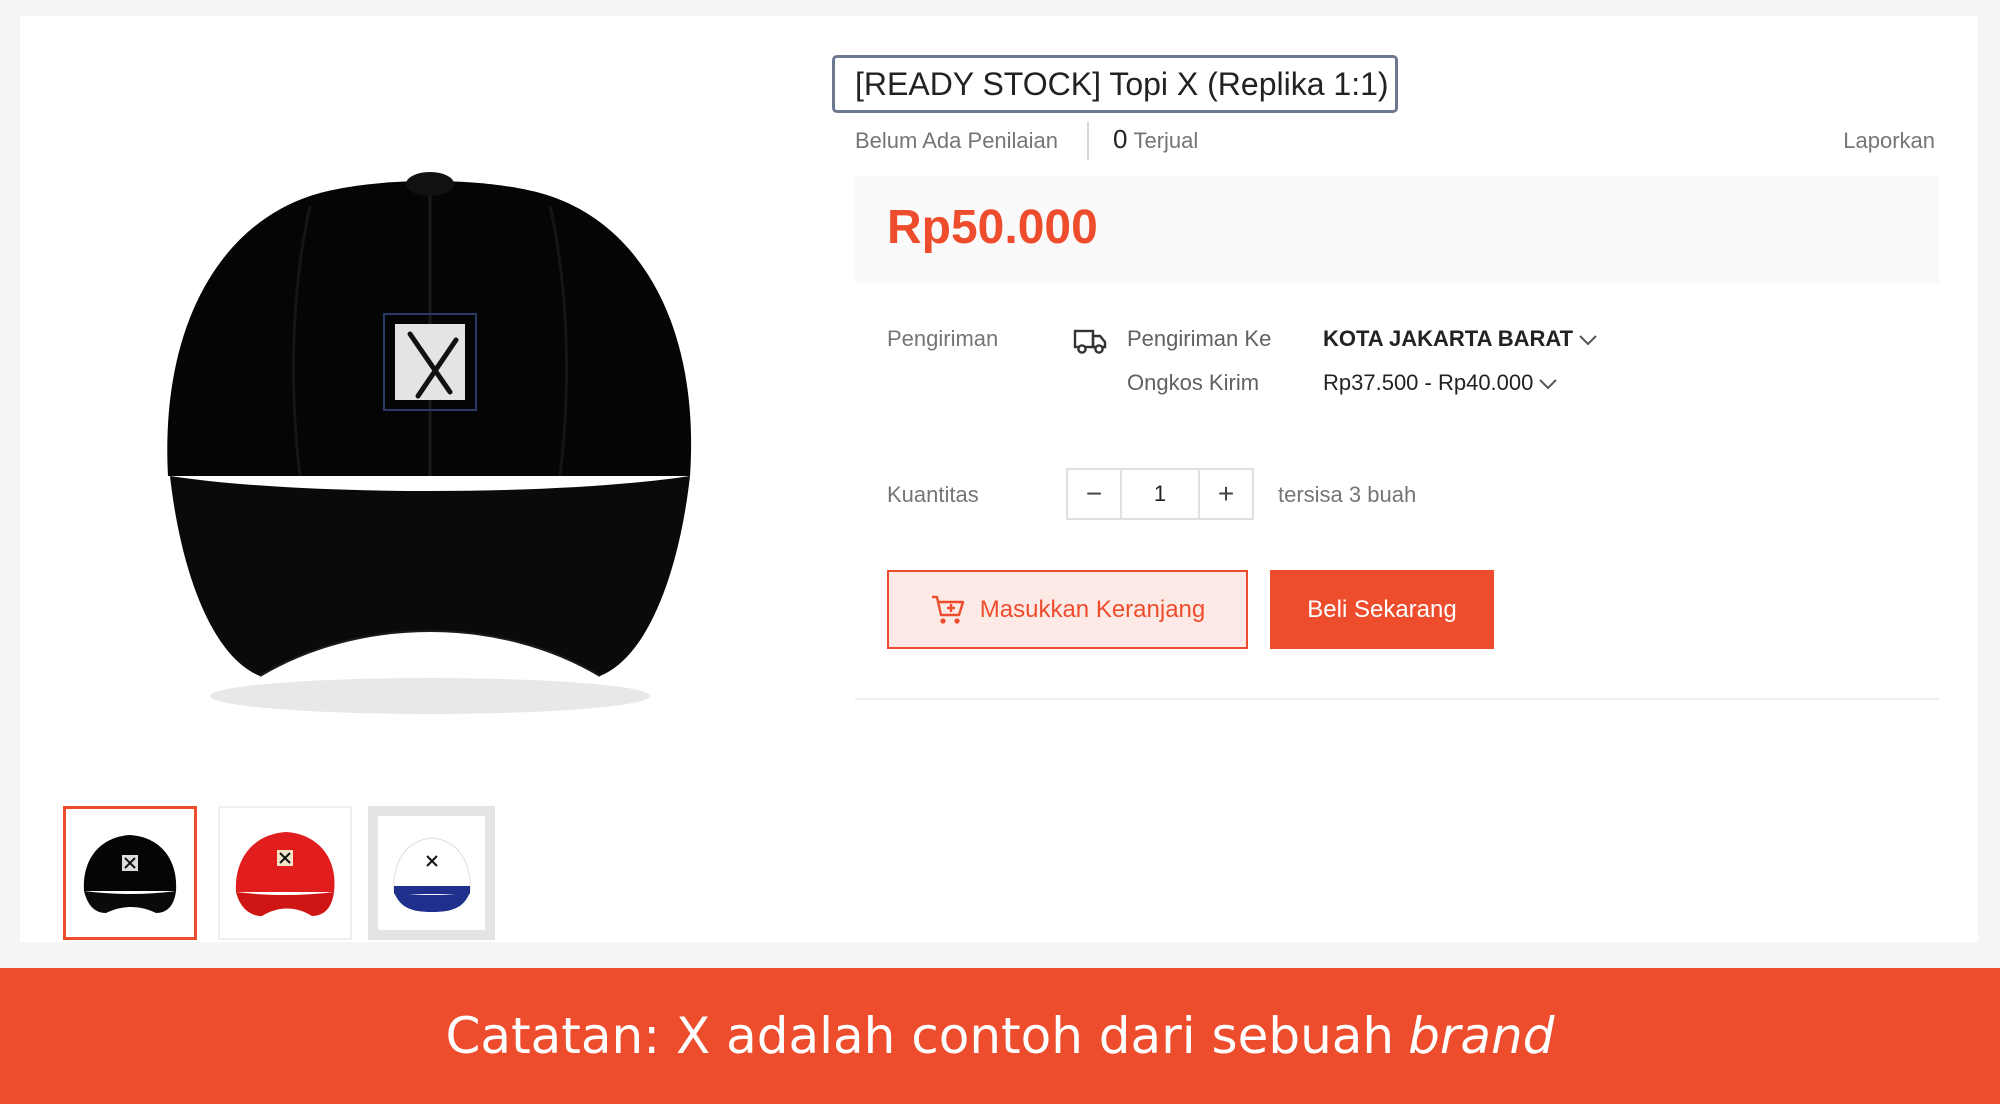 This screenshot has width=2000, height=1104. What do you see at coordinates (1088, 141) in the screenshot?
I see `meta-divider` at bounding box center [1088, 141].